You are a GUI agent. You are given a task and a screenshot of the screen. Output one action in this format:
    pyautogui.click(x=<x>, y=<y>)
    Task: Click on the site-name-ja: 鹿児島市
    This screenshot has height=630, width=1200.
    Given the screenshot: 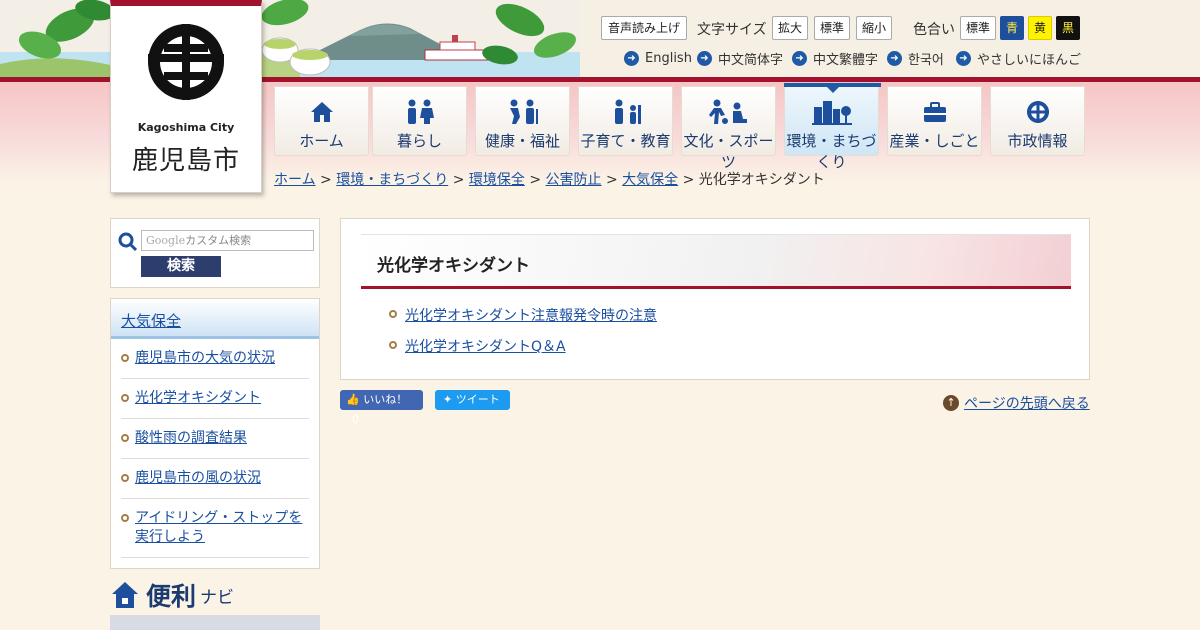 What is the action you would take?
    pyautogui.click(x=185, y=161)
    